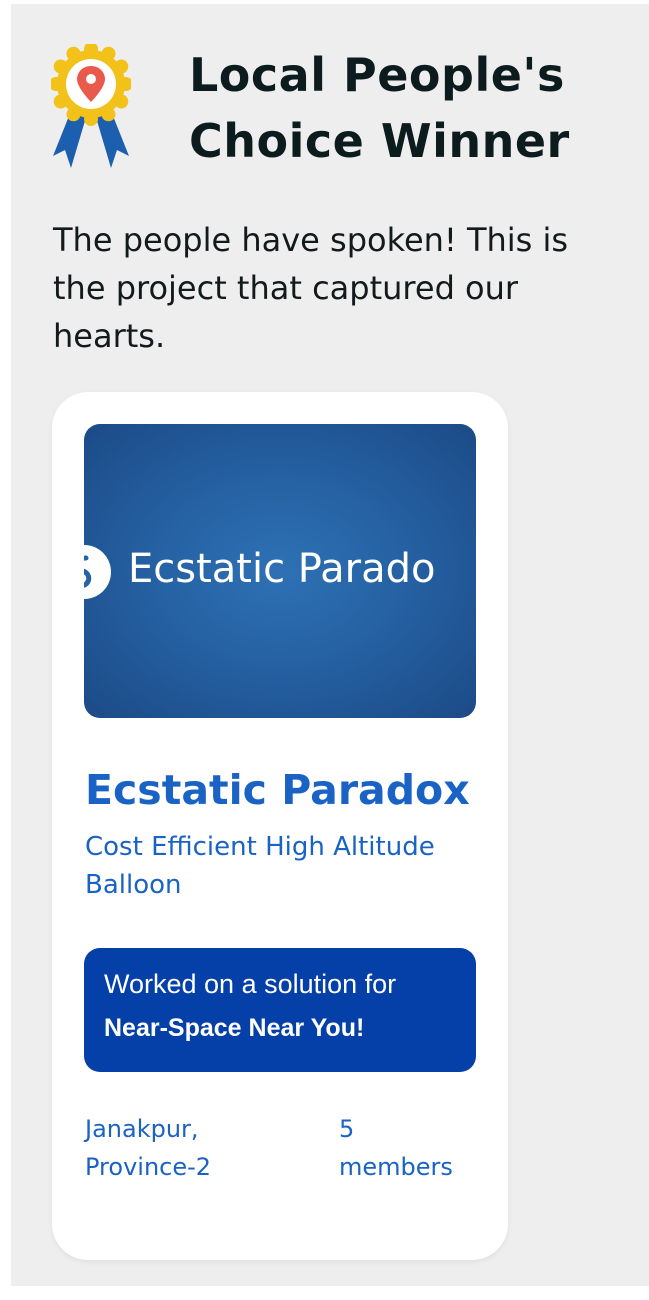 Image resolution: width=649 pixels, height=1300 pixels. Describe the element at coordinates (148, 1167) in the screenshot. I see `location-province: Province-2` at that location.